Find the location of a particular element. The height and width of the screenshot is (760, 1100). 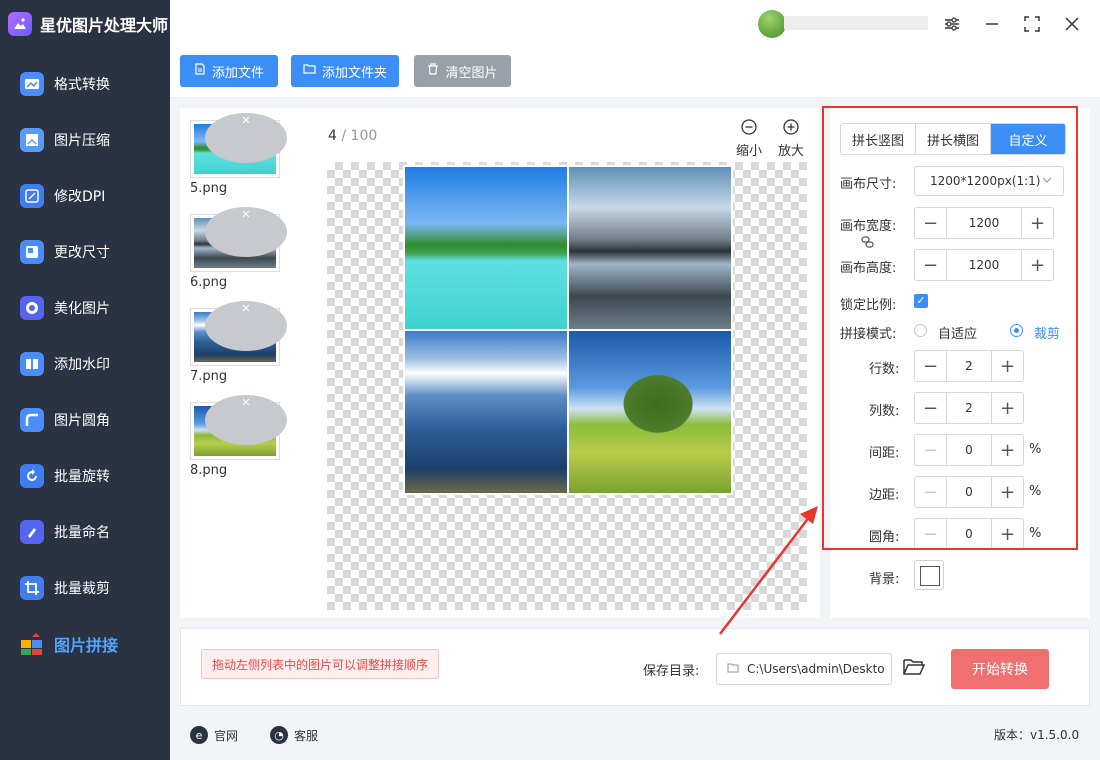

sidebar-item-rename: 批量命名 is located at coordinates (85, 532).